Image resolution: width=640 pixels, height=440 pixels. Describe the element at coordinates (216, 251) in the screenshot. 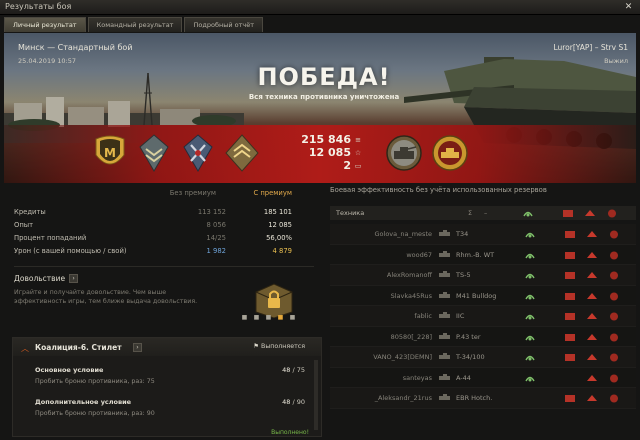

I see `stat-assisted-damage: 1 982` at that location.